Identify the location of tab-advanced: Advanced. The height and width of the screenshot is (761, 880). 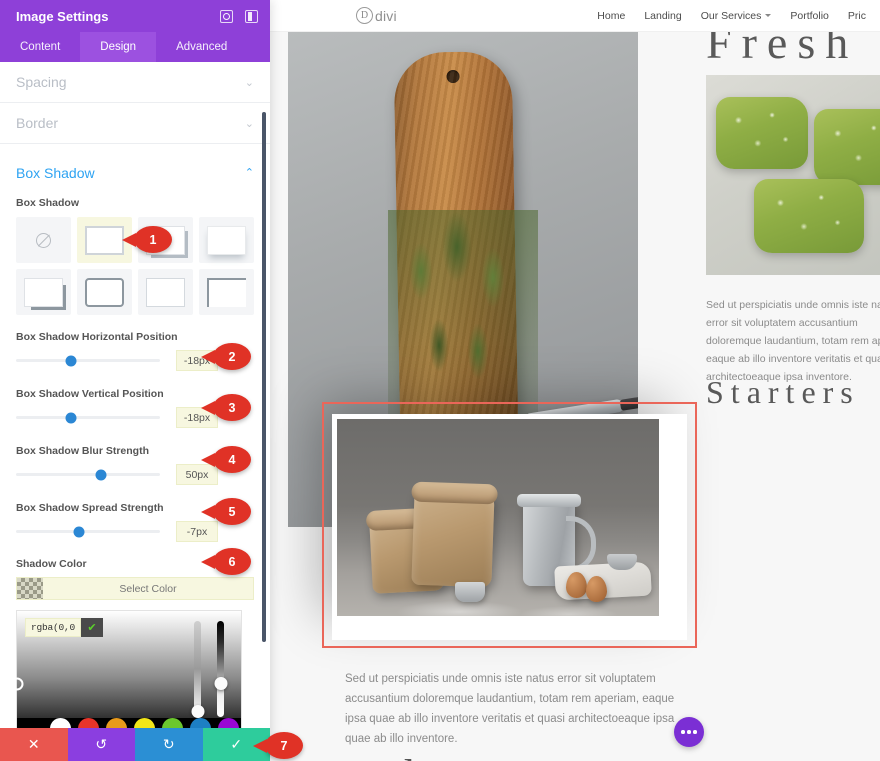
(201, 47).